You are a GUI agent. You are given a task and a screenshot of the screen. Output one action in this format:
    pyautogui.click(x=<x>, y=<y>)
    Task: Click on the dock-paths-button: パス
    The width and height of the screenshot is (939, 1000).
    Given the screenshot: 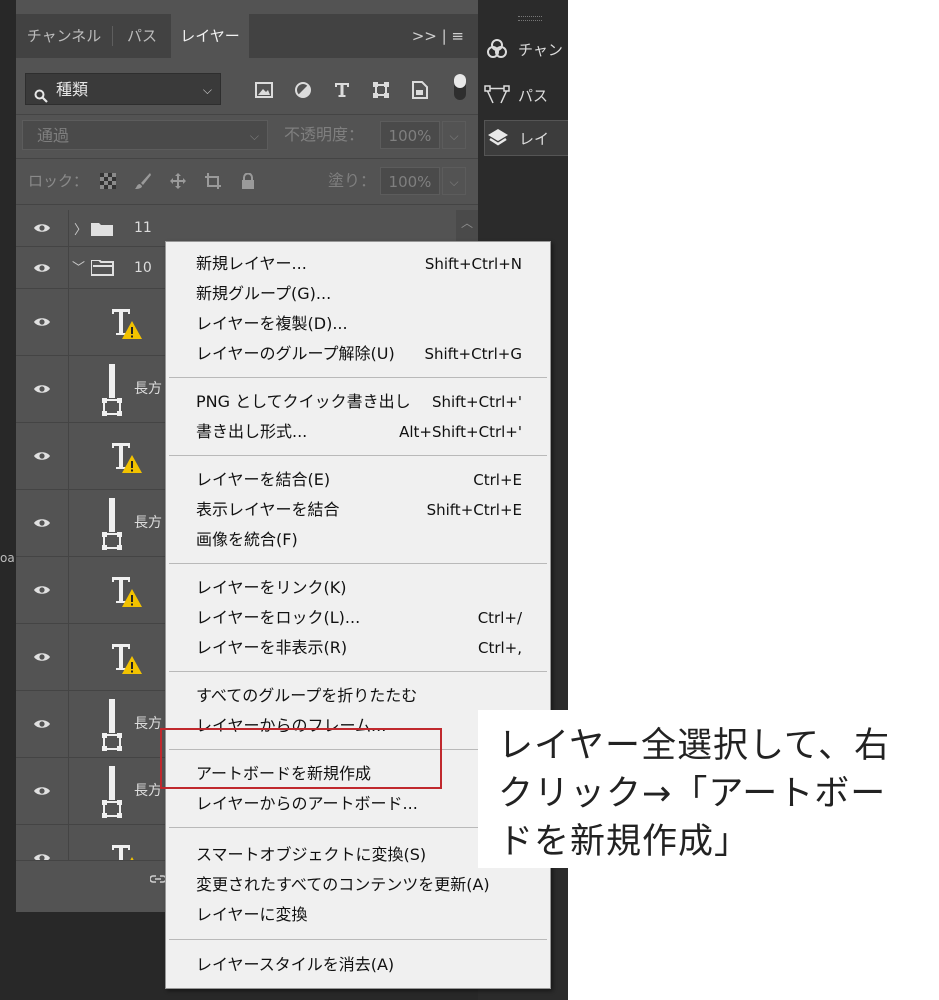 What is the action you would take?
    pyautogui.click(x=526, y=95)
    